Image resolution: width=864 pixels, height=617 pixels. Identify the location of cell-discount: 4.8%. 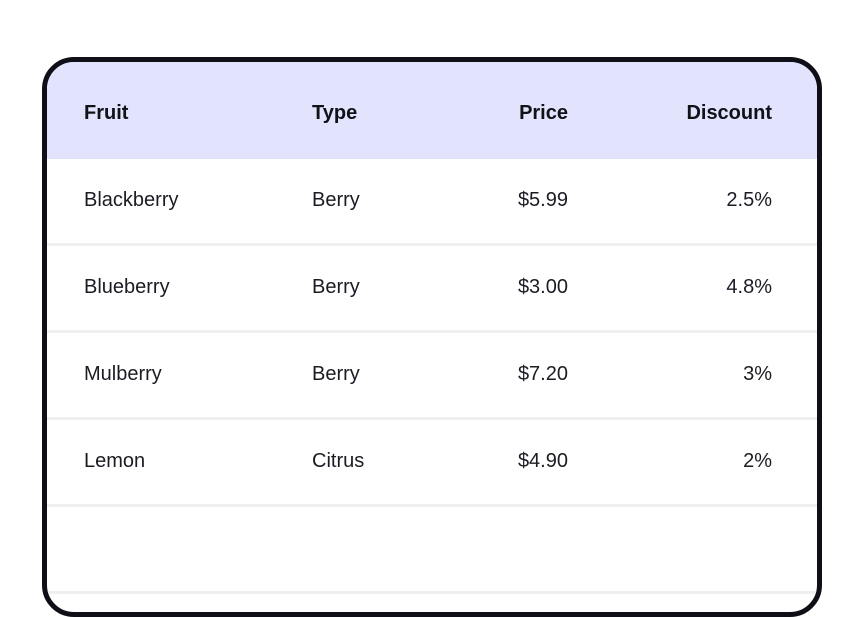
(749, 287).